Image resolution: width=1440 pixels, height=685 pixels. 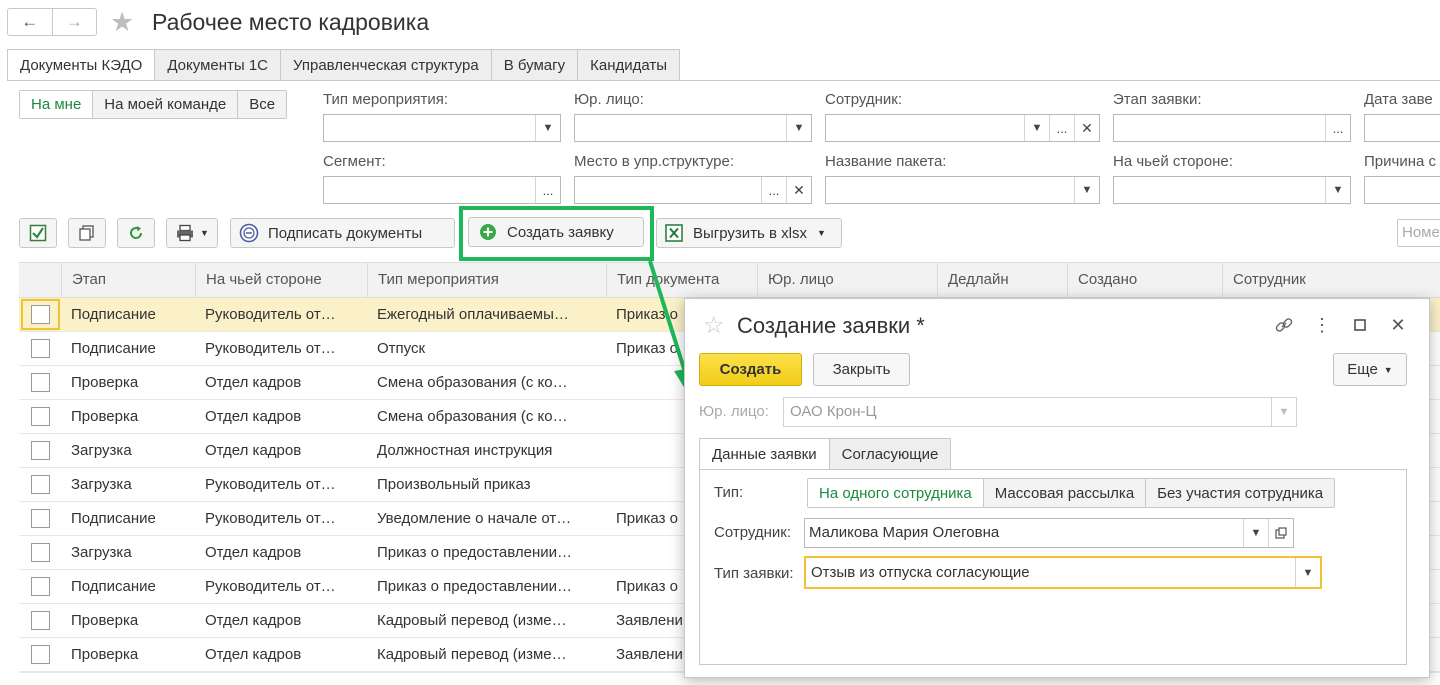 I want to click on printer-icon, so click(x=185, y=233).